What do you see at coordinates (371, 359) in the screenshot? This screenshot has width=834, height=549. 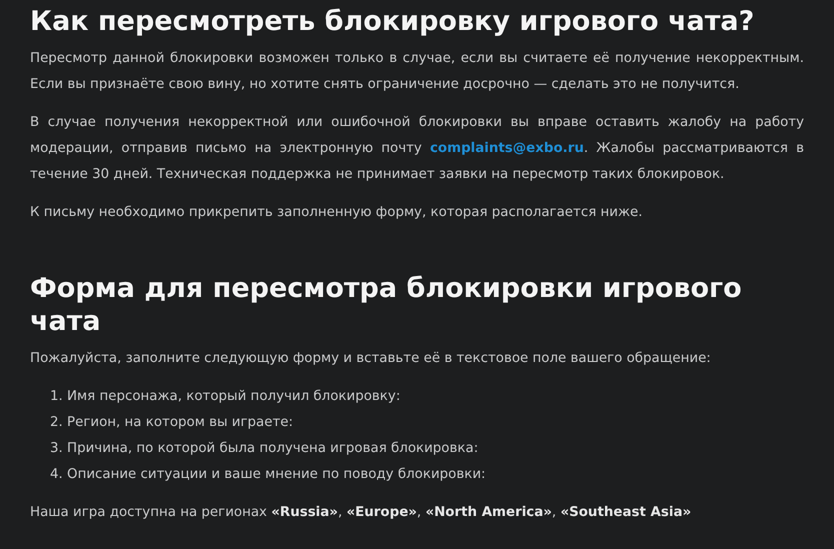 I see `paragraph: Пожалуйста, заполните следующую форму и вставьте её в текстовое поле вашего обращение:` at bounding box center [371, 359].